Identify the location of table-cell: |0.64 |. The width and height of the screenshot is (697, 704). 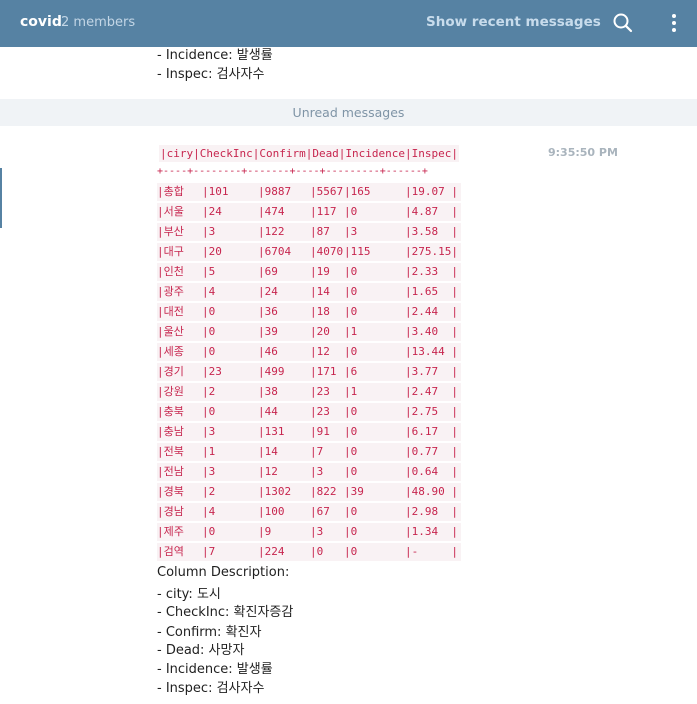
(431, 471).